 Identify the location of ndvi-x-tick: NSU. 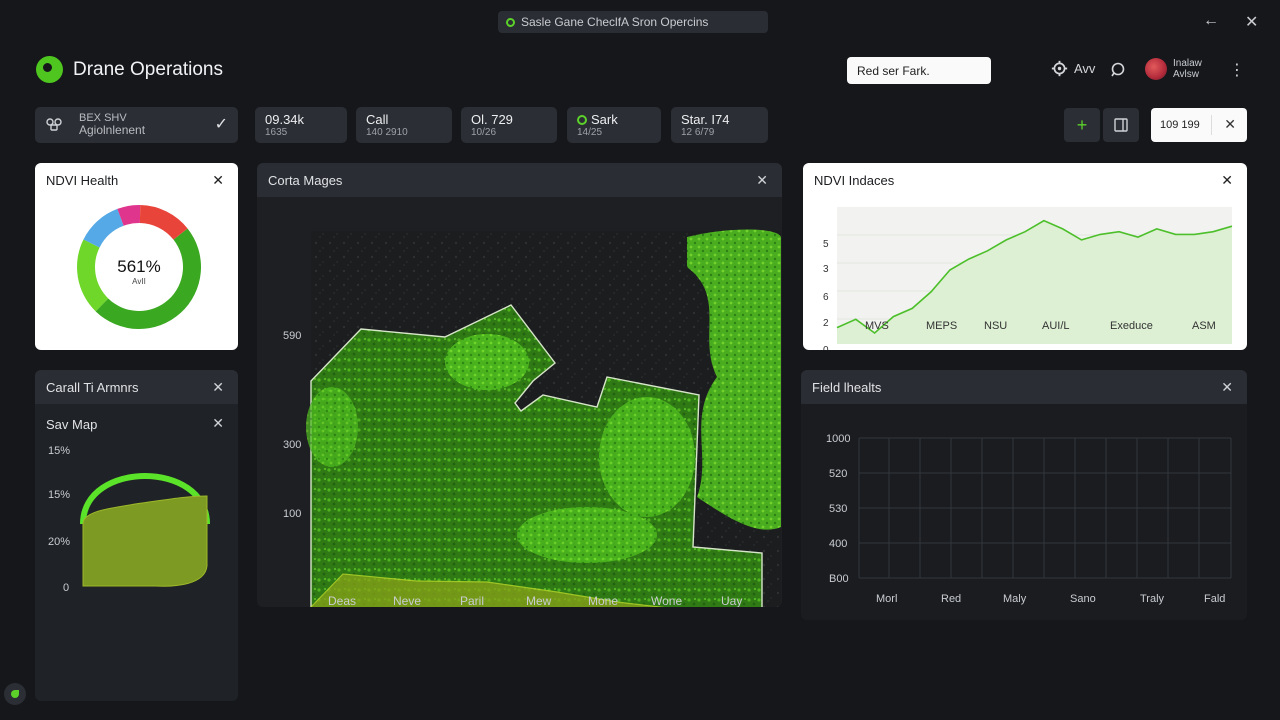
(996, 326).